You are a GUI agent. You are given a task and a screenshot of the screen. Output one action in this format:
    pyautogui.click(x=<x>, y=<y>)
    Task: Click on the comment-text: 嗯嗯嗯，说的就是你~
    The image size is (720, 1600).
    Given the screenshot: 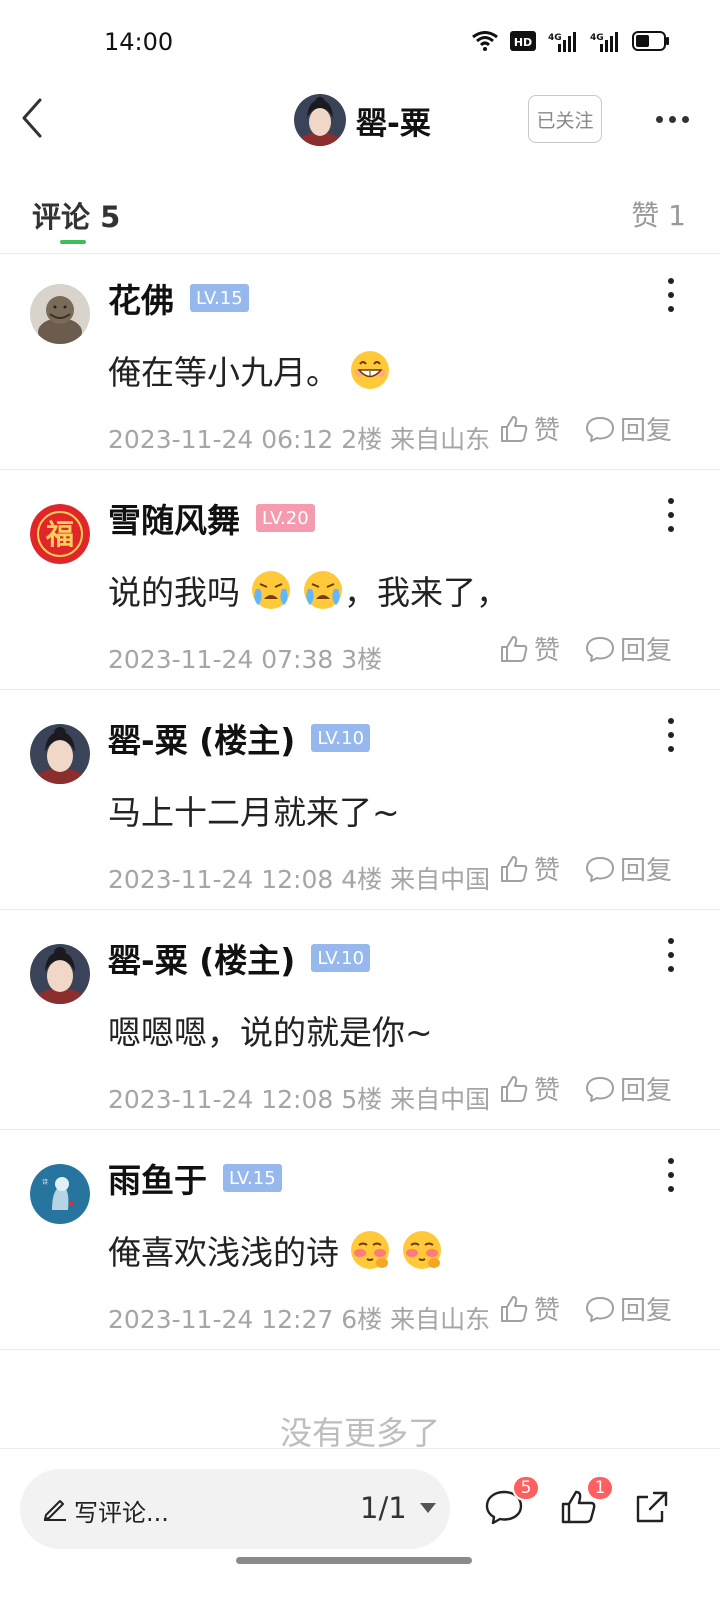 What is the action you would take?
    pyautogui.click(x=270, y=1030)
    